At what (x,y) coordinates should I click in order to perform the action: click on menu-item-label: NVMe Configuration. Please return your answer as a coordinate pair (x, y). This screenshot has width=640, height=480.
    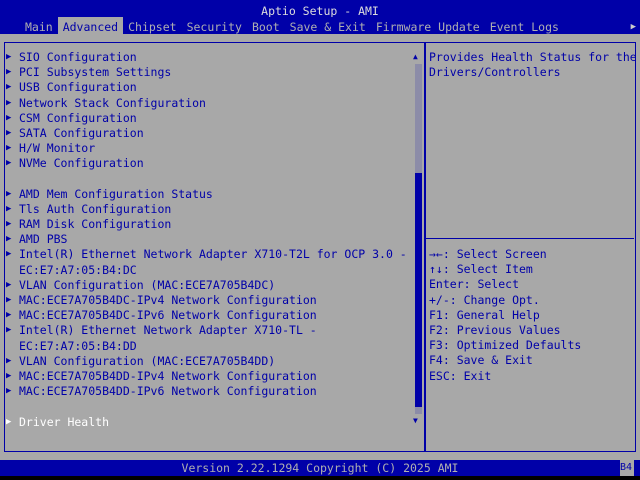
    Looking at the image, I should click on (81, 163).